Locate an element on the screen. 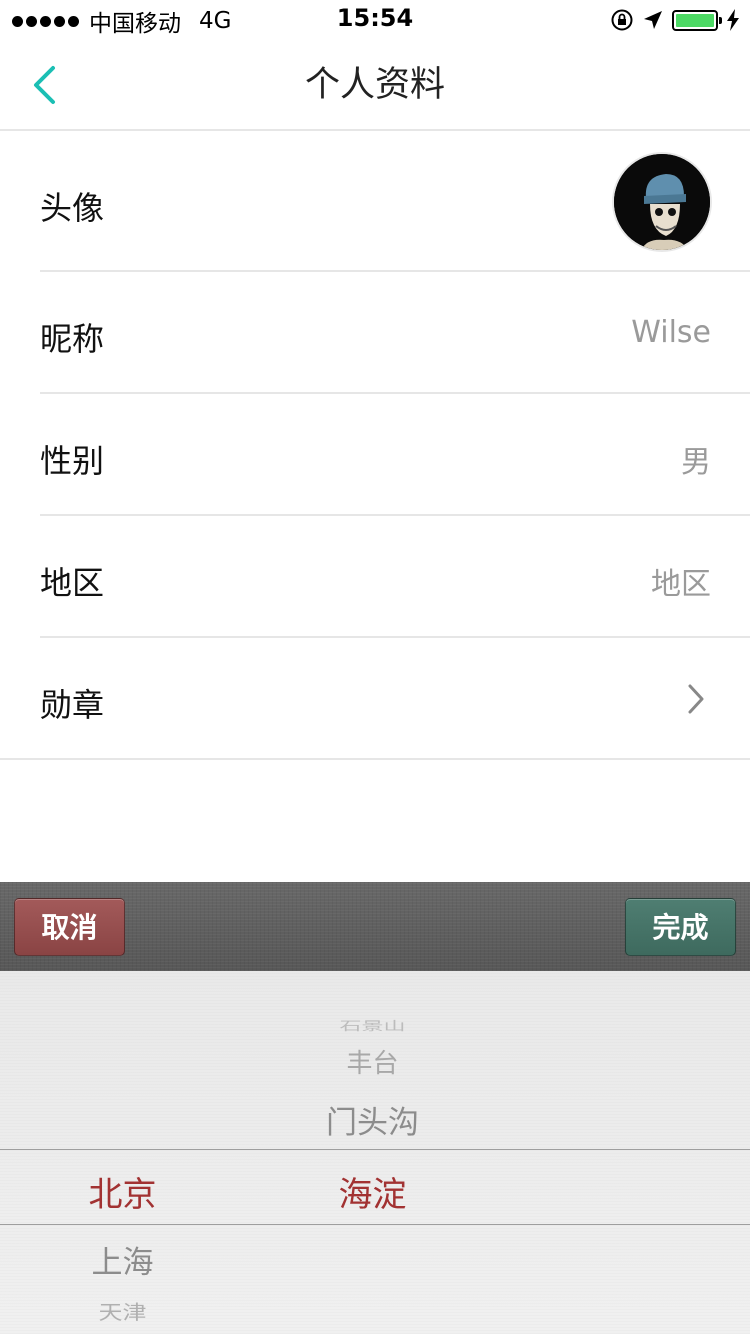 This screenshot has width=750, height=1334. status-right is located at coordinates (675, 20).